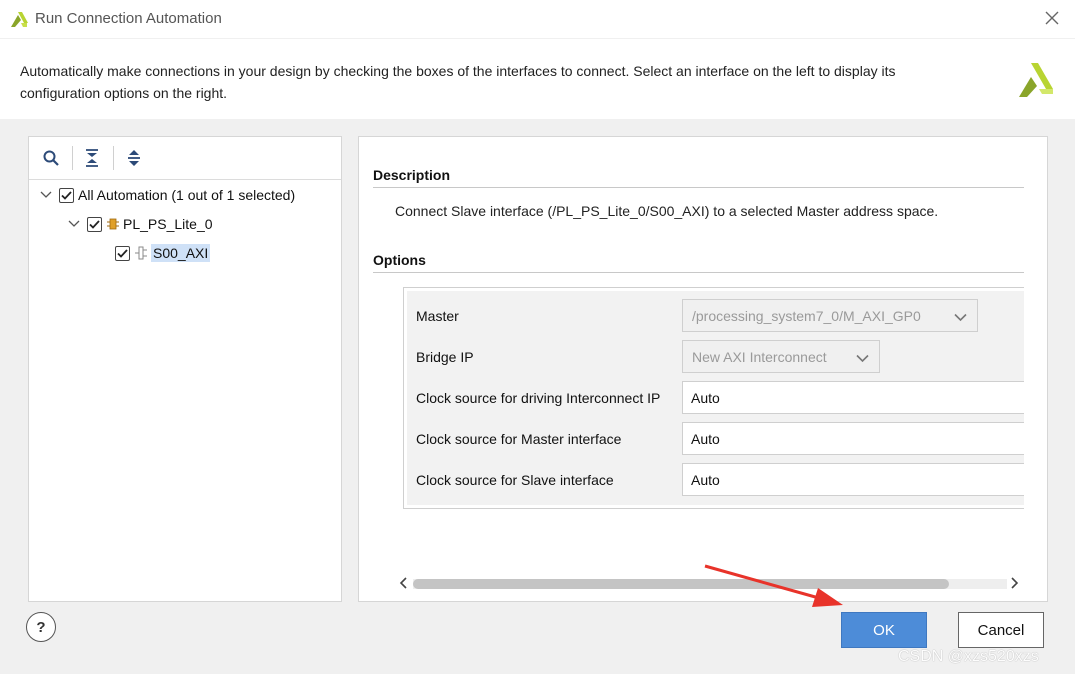  Describe the element at coordinates (168, 224) in the screenshot. I see `tree-label: PL_PS_Lite_0` at that location.